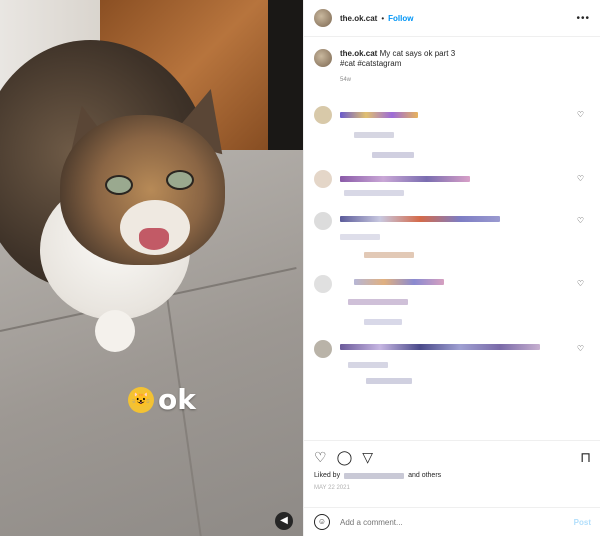 This screenshot has width=600, height=536. Describe the element at coordinates (582, 522) in the screenshot. I see `post-comment-button: Post` at that location.